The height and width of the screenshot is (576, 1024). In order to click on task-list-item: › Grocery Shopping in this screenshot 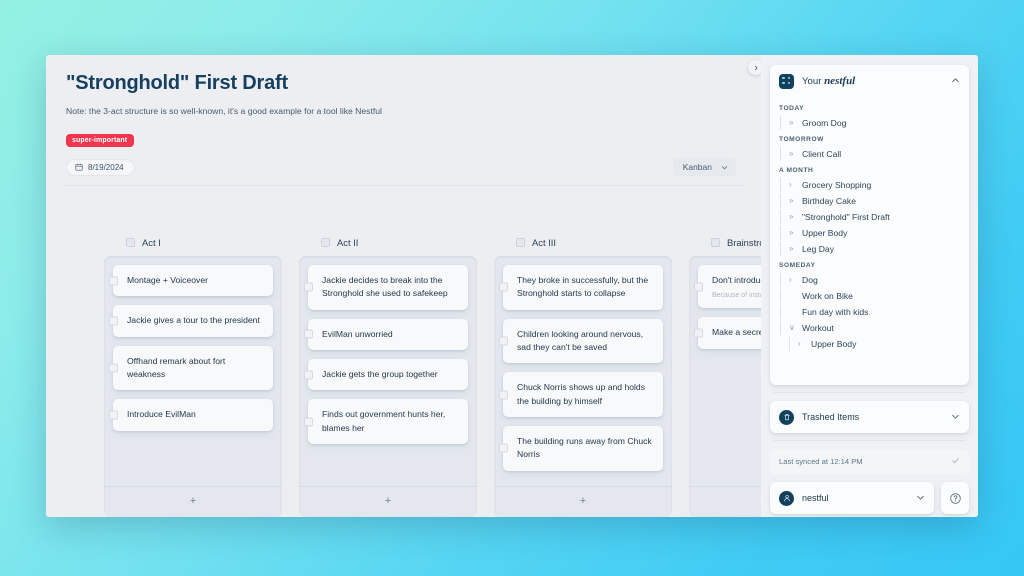, I will do `click(869, 185)`.